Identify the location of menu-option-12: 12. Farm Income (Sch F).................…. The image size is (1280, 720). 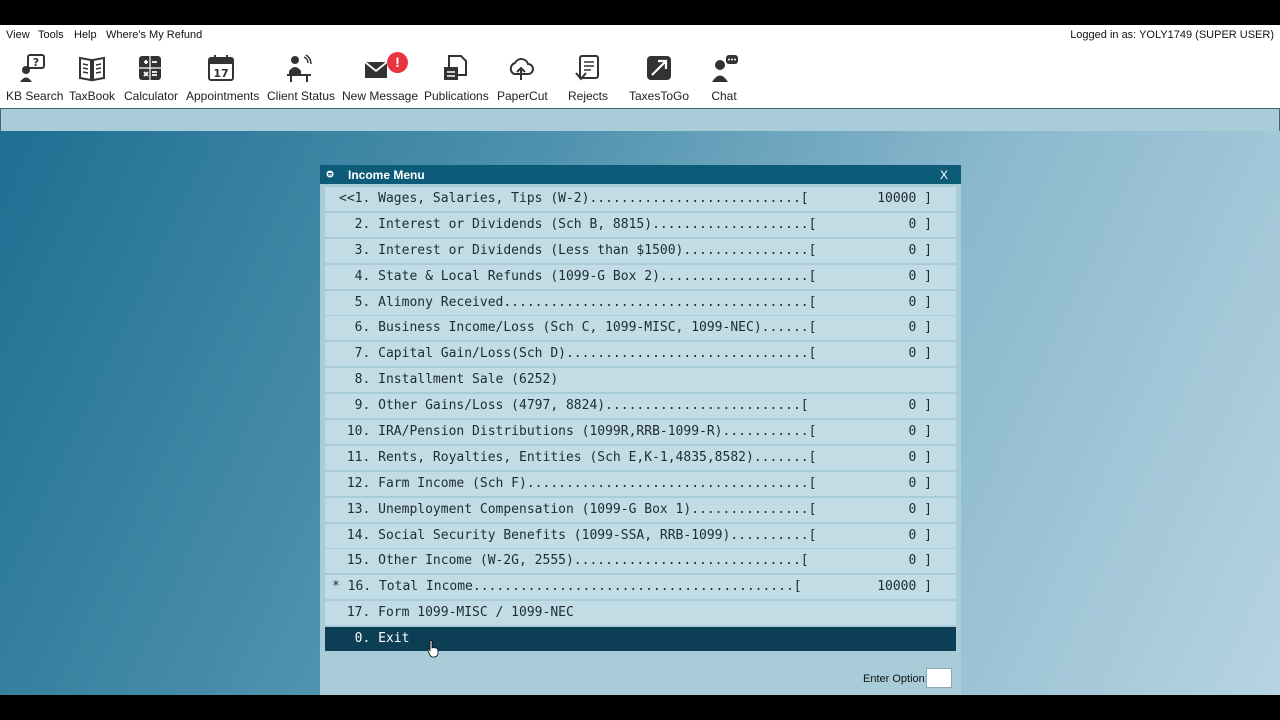
(640, 483).